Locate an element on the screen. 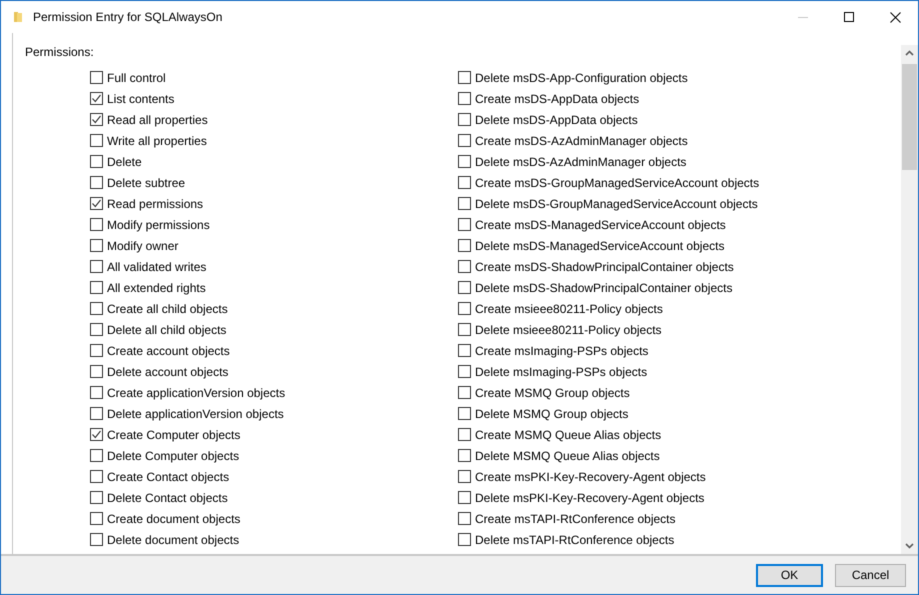 The width and height of the screenshot is (919, 595). checkbox-label: Delete msieee80211-Policy objects is located at coordinates (568, 330).